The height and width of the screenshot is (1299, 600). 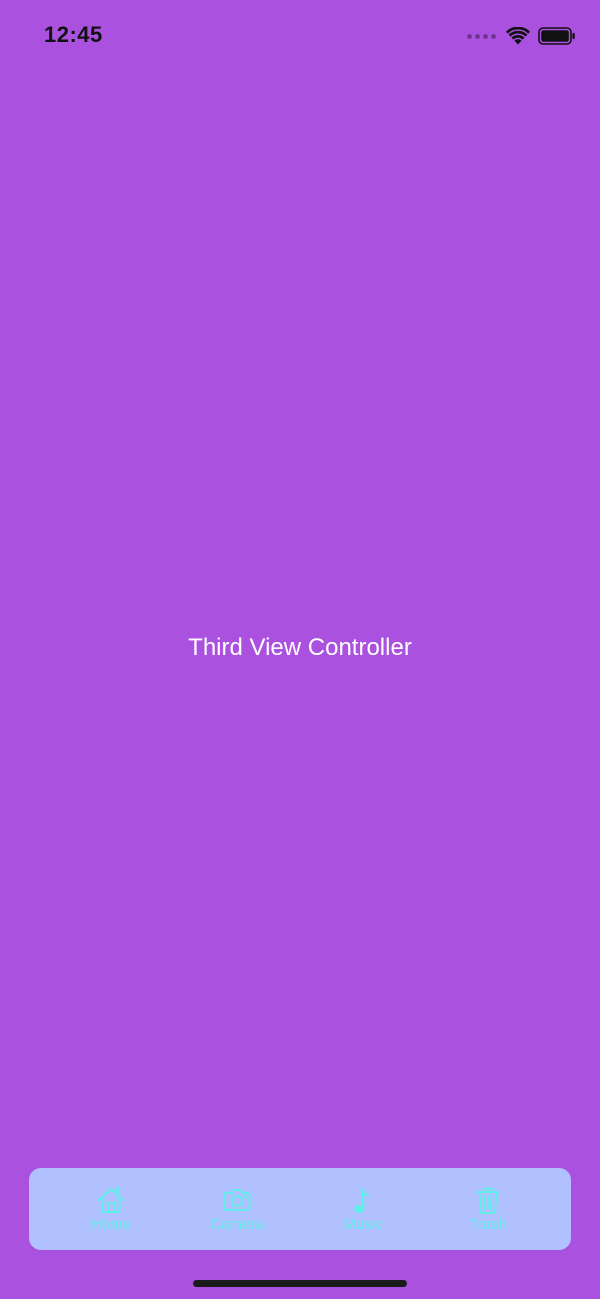 I want to click on tab-home-label: Home, so click(x=110, y=1224).